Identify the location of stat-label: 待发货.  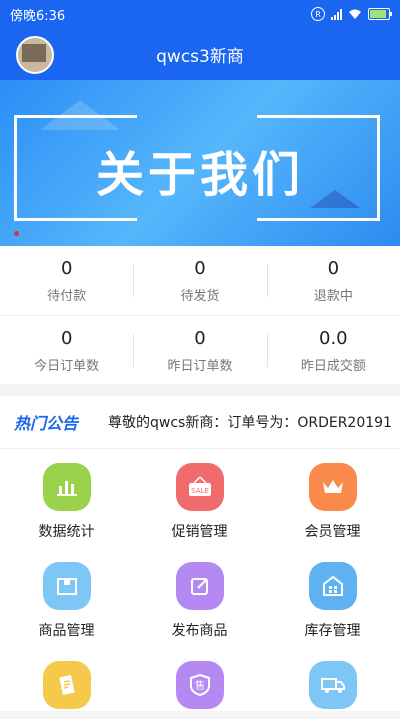
(200, 296).